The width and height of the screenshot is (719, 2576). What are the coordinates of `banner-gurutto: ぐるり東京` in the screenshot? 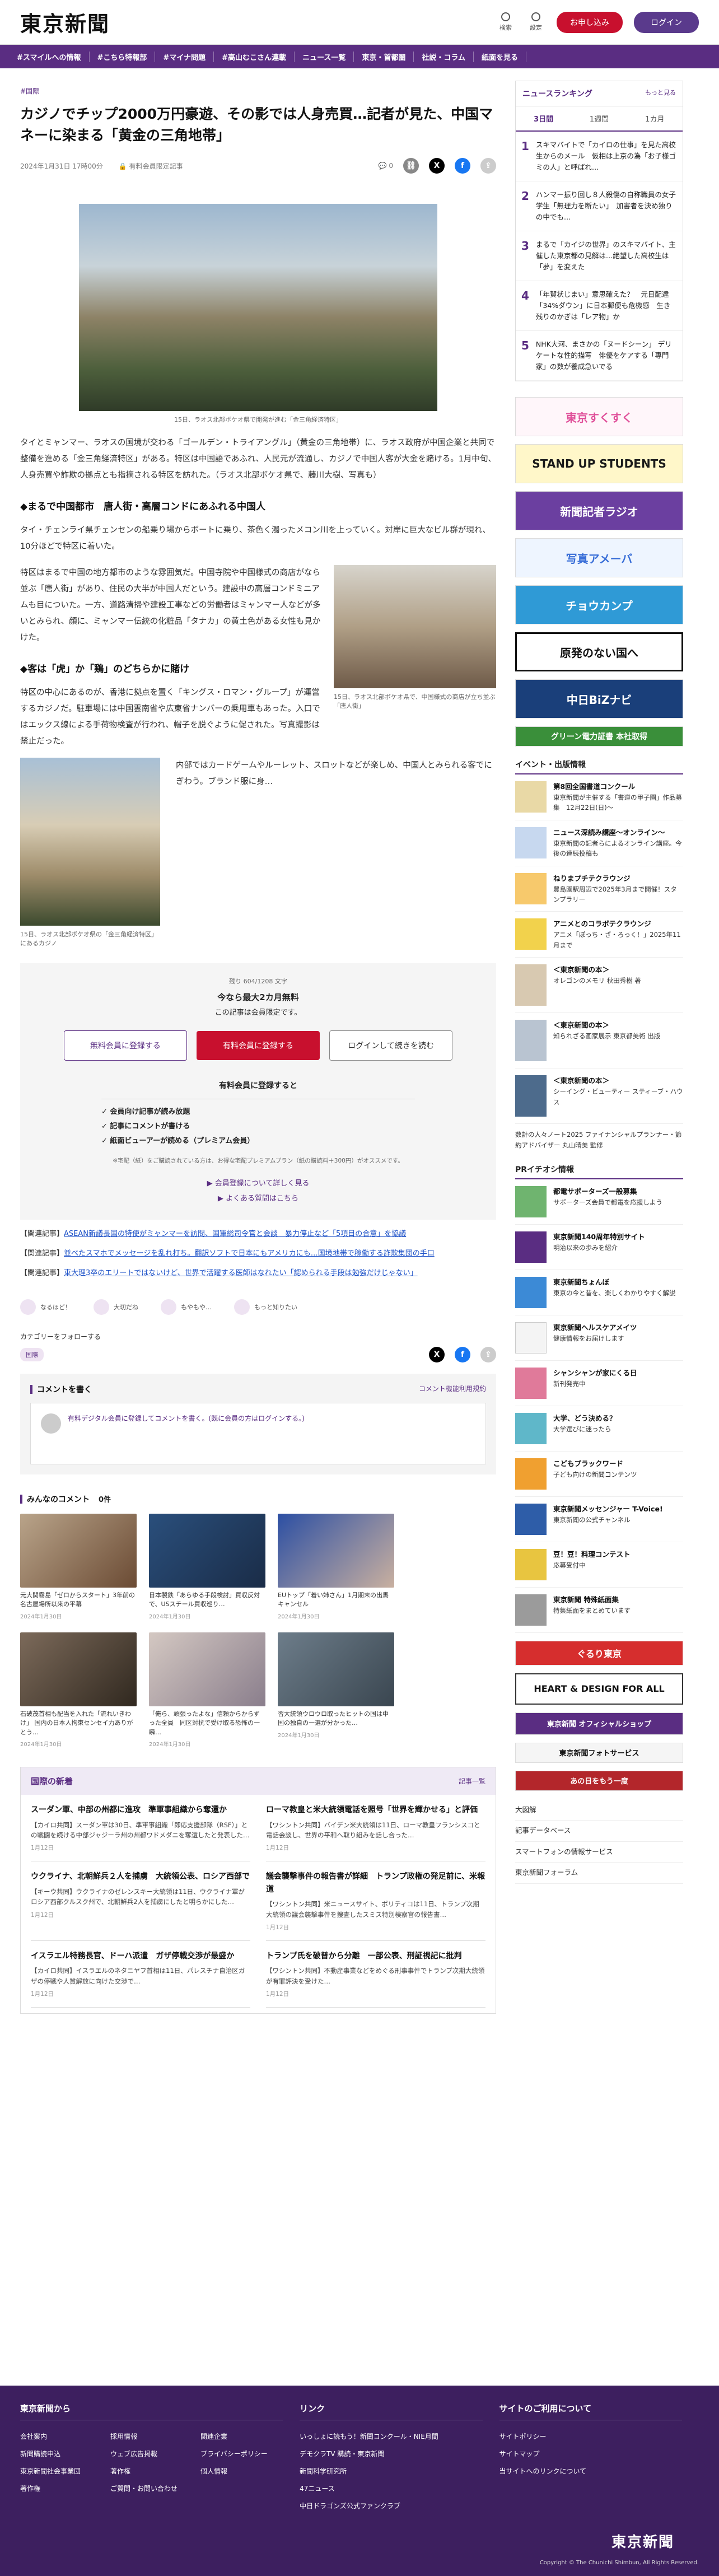 It's located at (599, 1653).